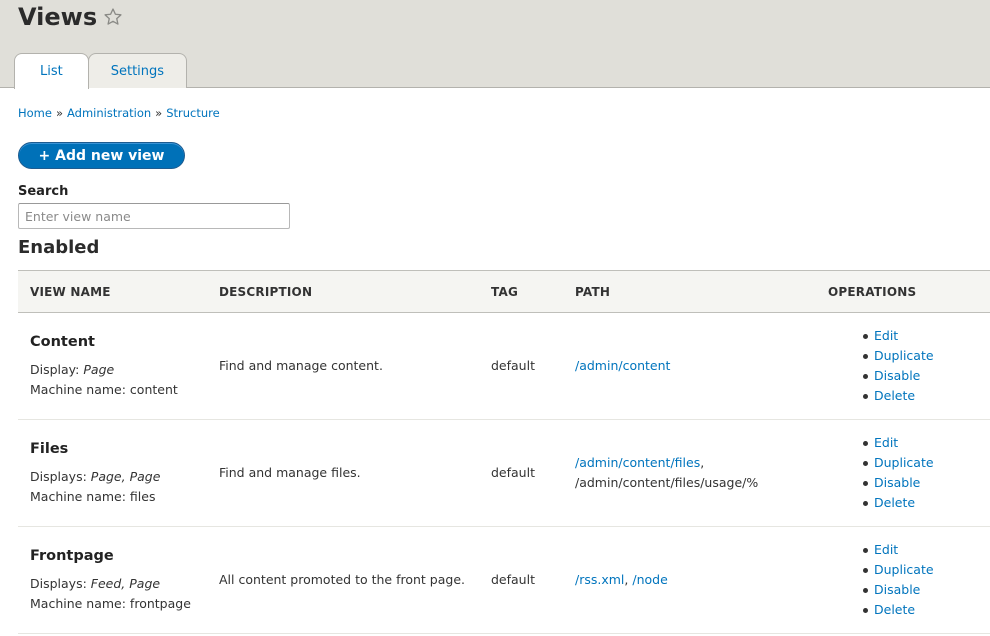 This screenshot has height=636, width=990. I want to click on machine-name: Machine name: content, so click(104, 389).